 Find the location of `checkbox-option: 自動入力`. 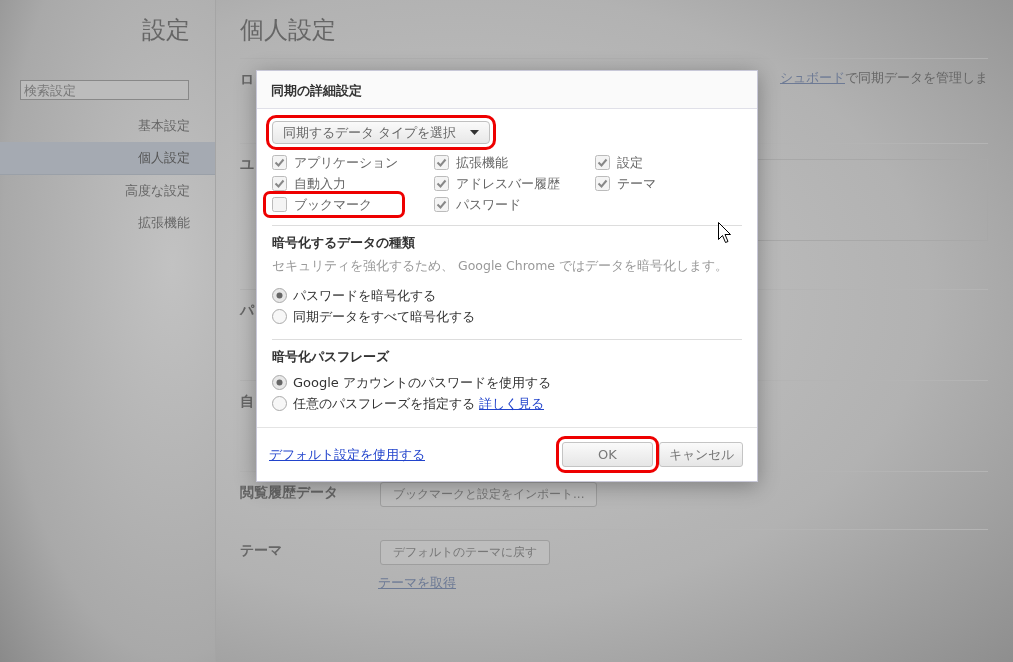

checkbox-option: 自動入力 is located at coordinates (309, 183).